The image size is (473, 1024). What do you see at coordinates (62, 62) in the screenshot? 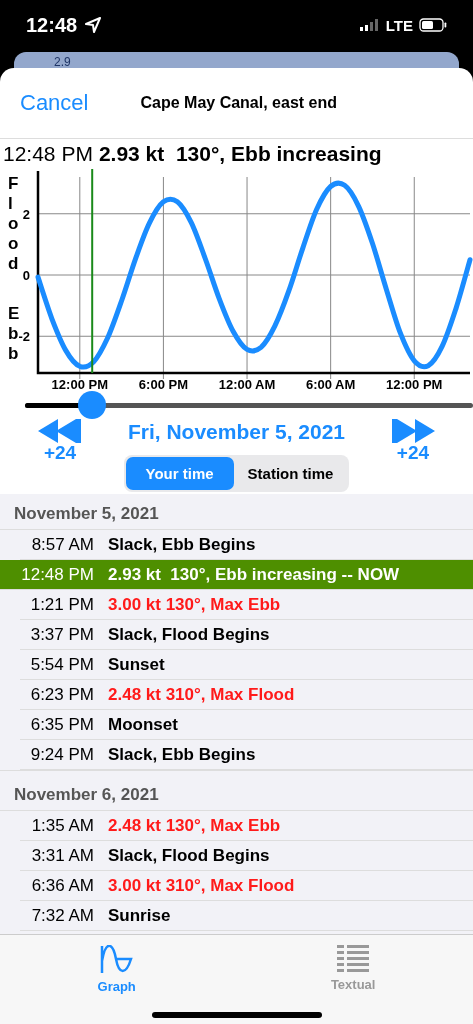
I see `card-value: 2.9` at bounding box center [62, 62].